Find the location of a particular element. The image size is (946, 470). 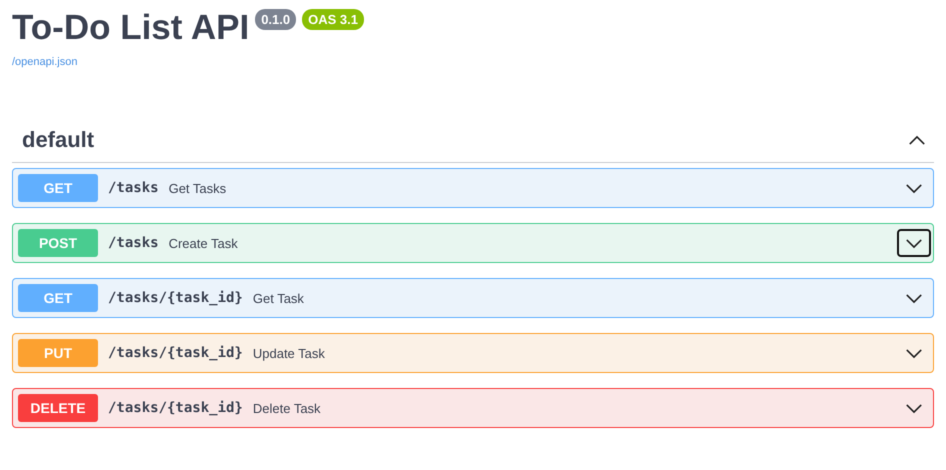

endpoint-summary: Update Task is located at coordinates (289, 353).